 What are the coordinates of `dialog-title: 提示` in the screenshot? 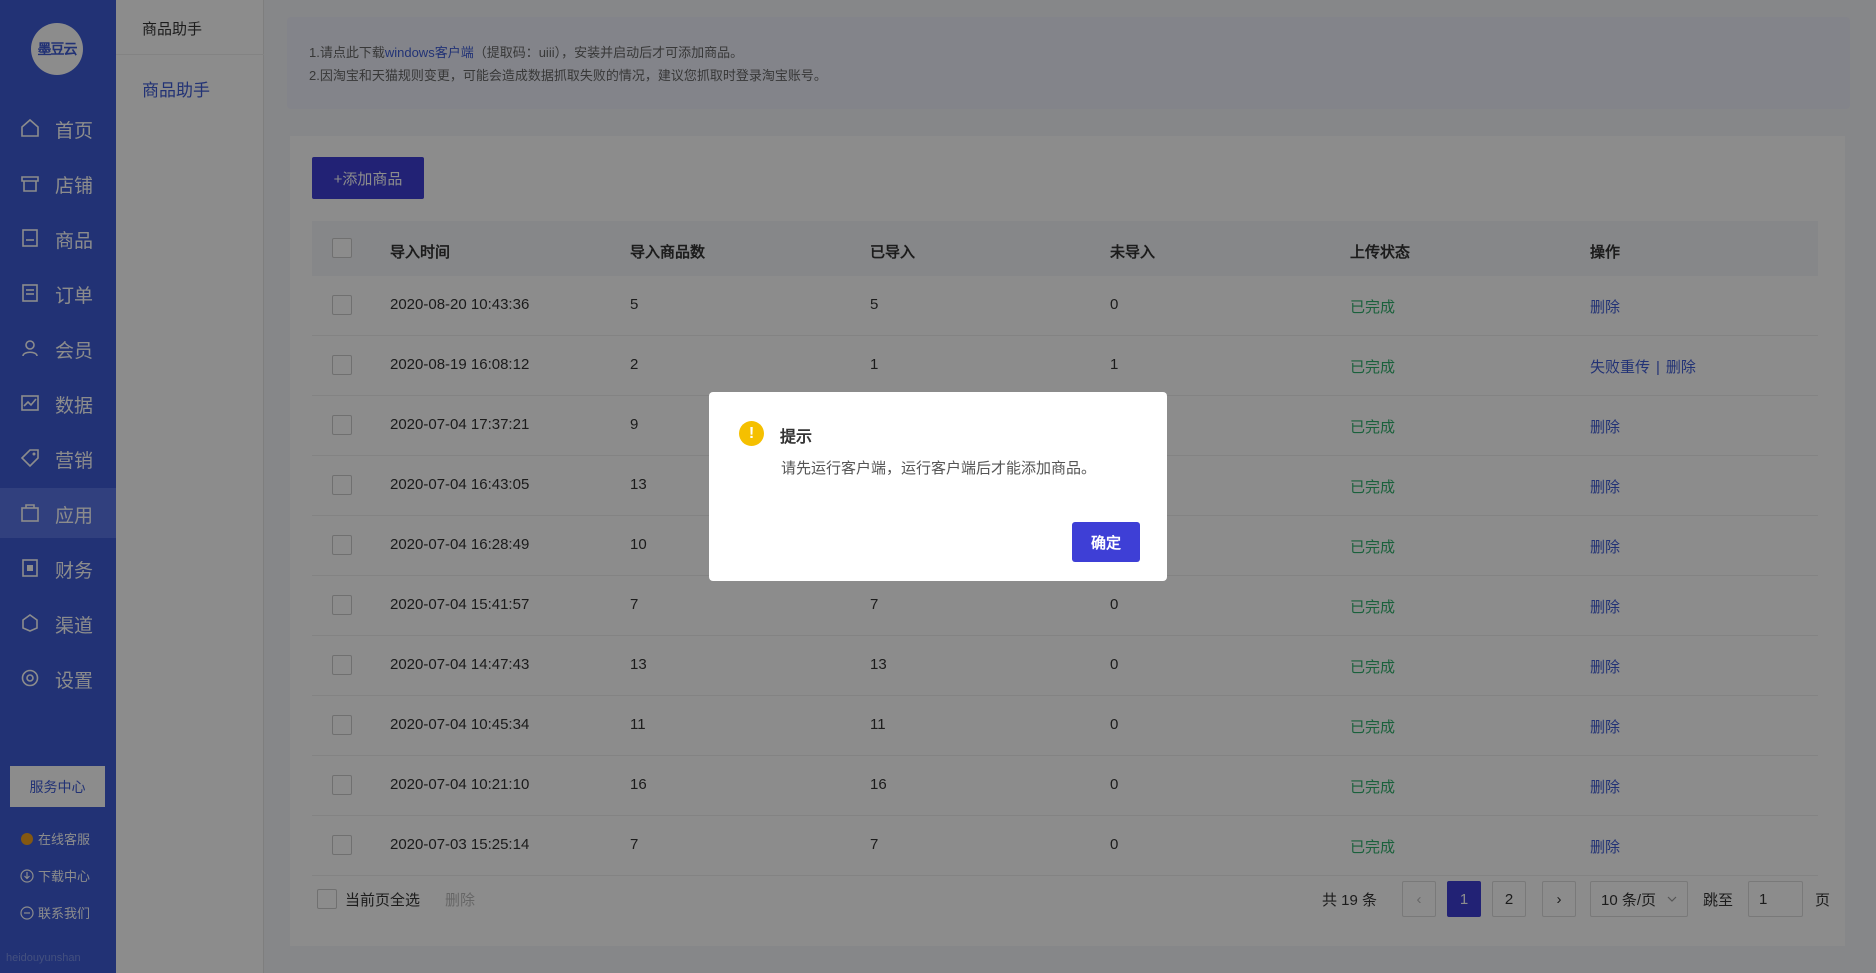 It's located at (796, 437).